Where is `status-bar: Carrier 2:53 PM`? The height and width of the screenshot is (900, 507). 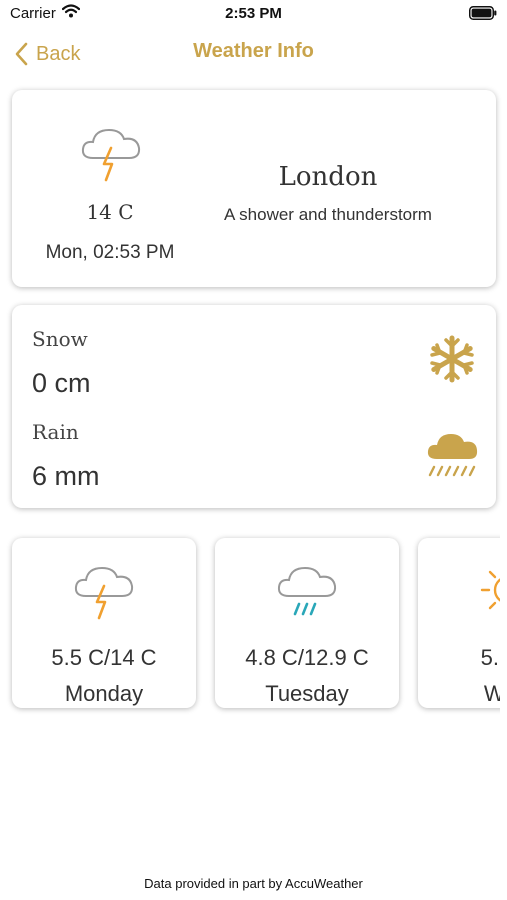
status-bar: Carrier 2:53 PM is located at coordinates (253, 14).